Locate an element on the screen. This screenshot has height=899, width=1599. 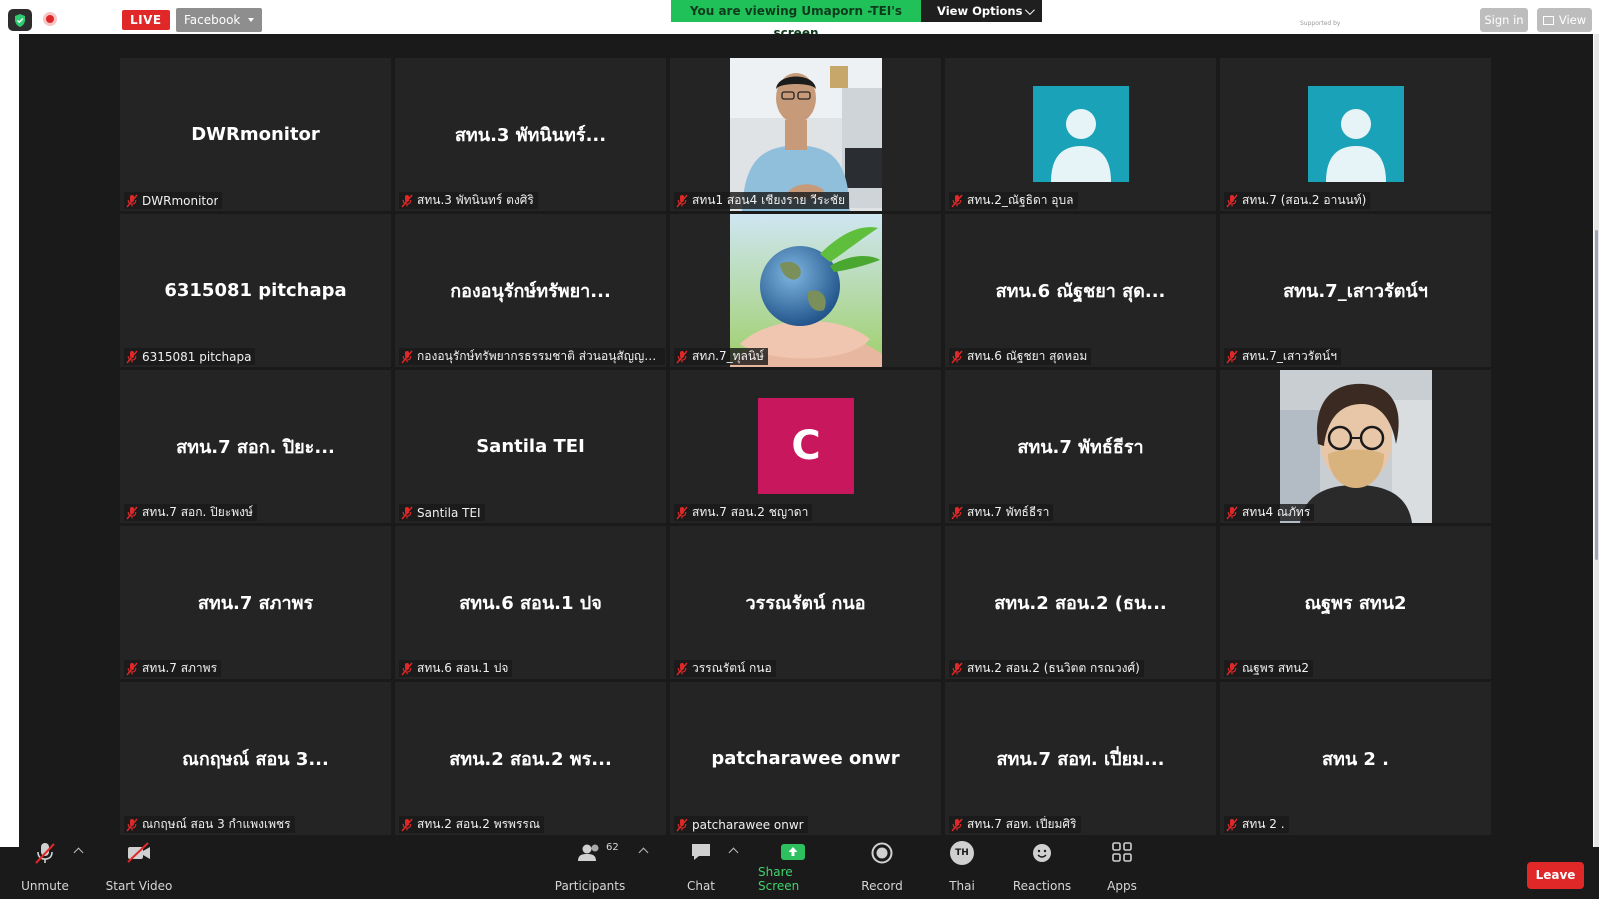
participant-name-text: สทน.7 พัทธ์ธีรา is located at coordinates (1008, 512).